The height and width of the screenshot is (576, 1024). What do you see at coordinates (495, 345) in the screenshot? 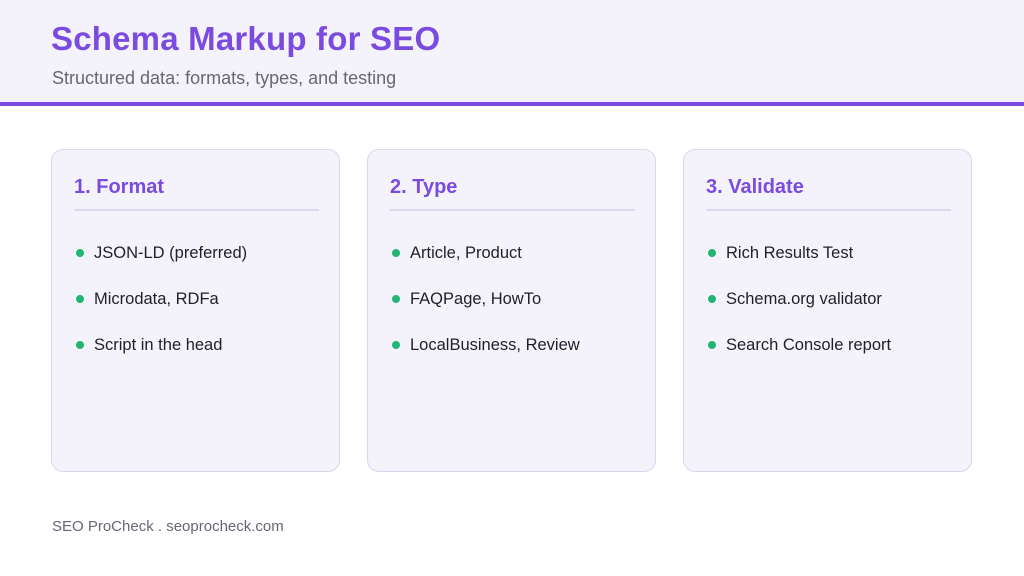
I see `list-item-label: LocalBusiness, Review` at bounding box center [495, 345].